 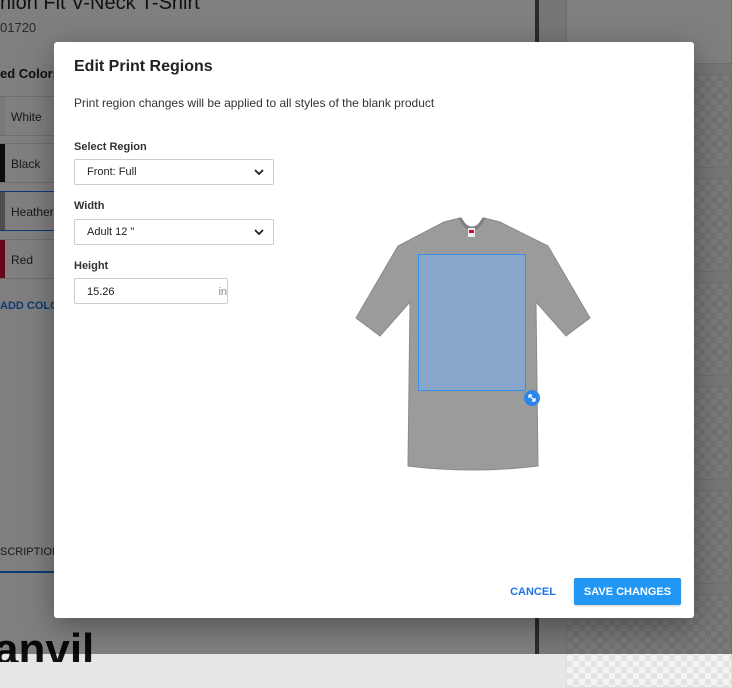 What do you see at coordinates (143, 66) in the screenshot?
I see `dialog-title: Edit Print Regions` at bounding box center [143, 66].